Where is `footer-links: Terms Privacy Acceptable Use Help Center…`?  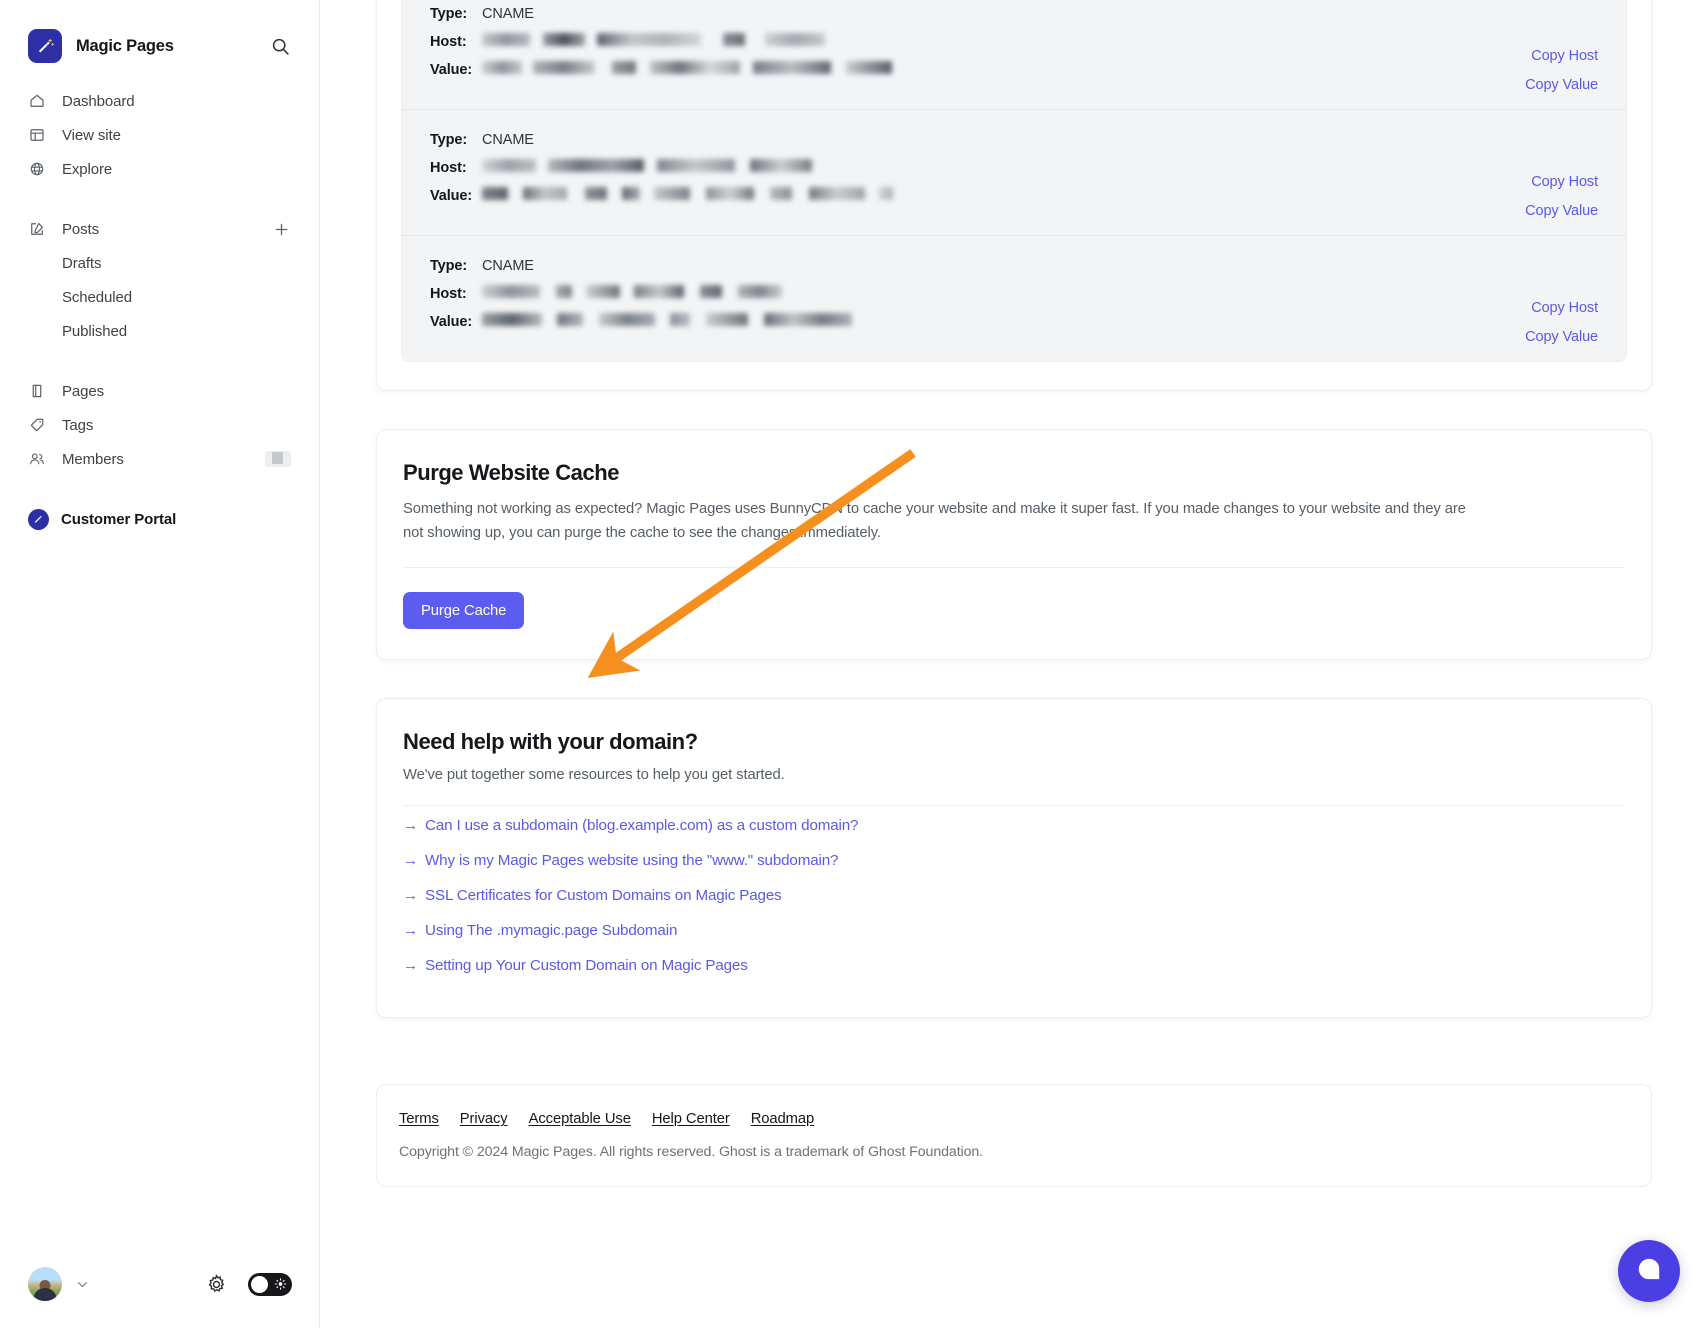
footer-links: Terms Privacy Acceptable Use Help Center… is located at coordinates (1014, 1119).